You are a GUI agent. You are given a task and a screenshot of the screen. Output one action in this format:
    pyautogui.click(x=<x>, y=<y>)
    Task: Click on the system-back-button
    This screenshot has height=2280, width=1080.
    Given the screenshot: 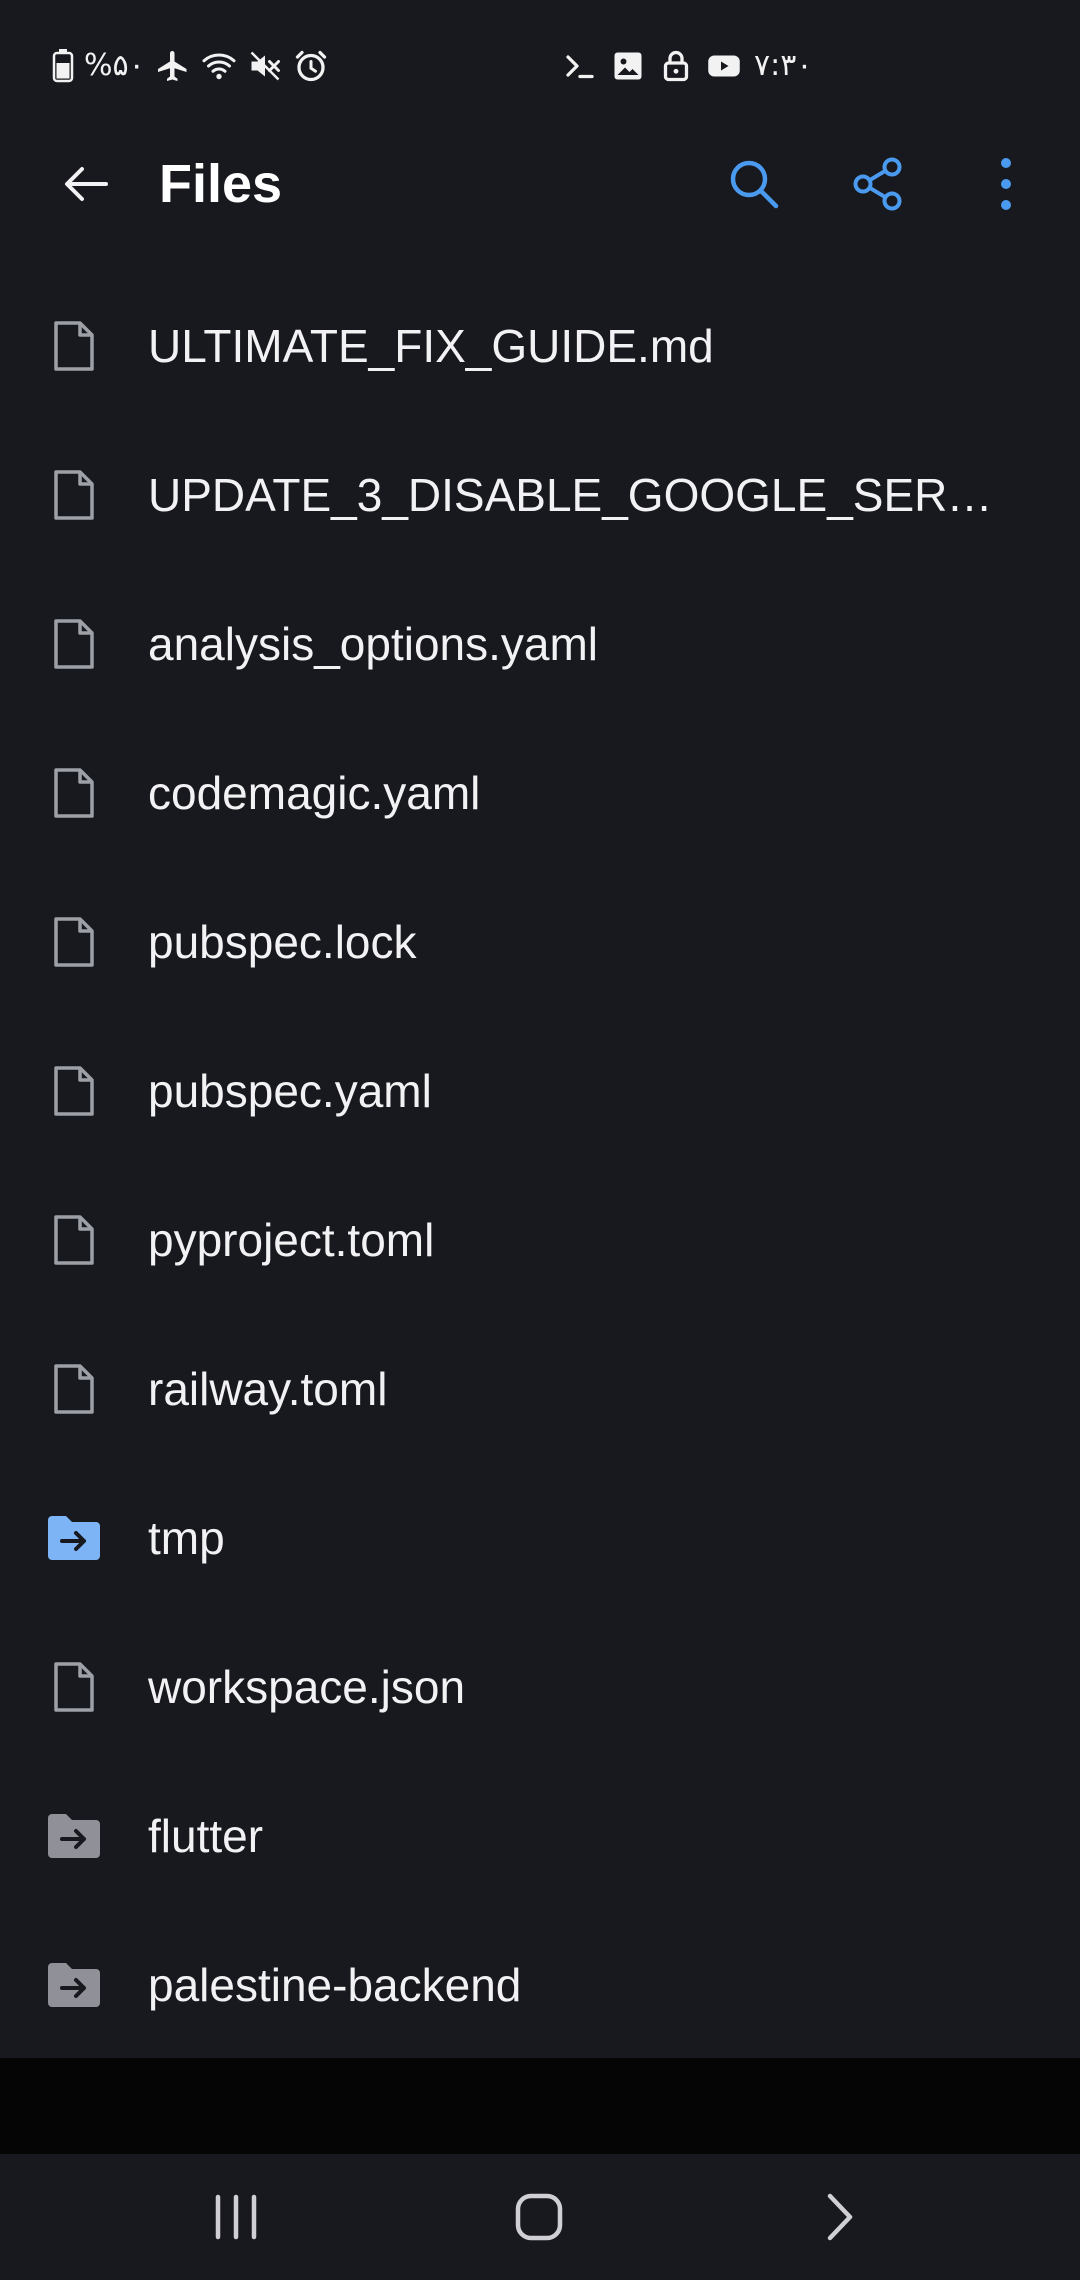 What is the action you would take?
    pyautogui.click(x=840, y=2217)
    